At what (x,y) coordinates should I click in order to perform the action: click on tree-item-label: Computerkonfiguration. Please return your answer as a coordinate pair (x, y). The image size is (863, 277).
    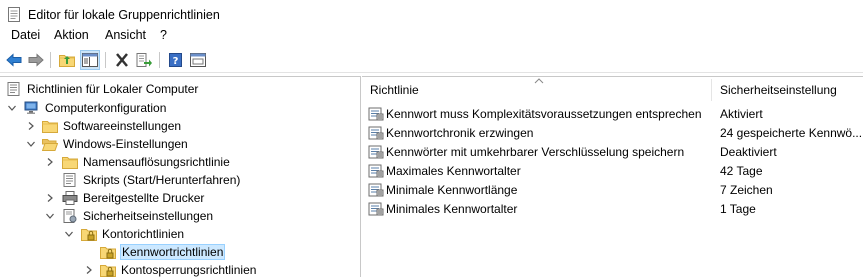
    Looking at the image, I should click on (106, 108).